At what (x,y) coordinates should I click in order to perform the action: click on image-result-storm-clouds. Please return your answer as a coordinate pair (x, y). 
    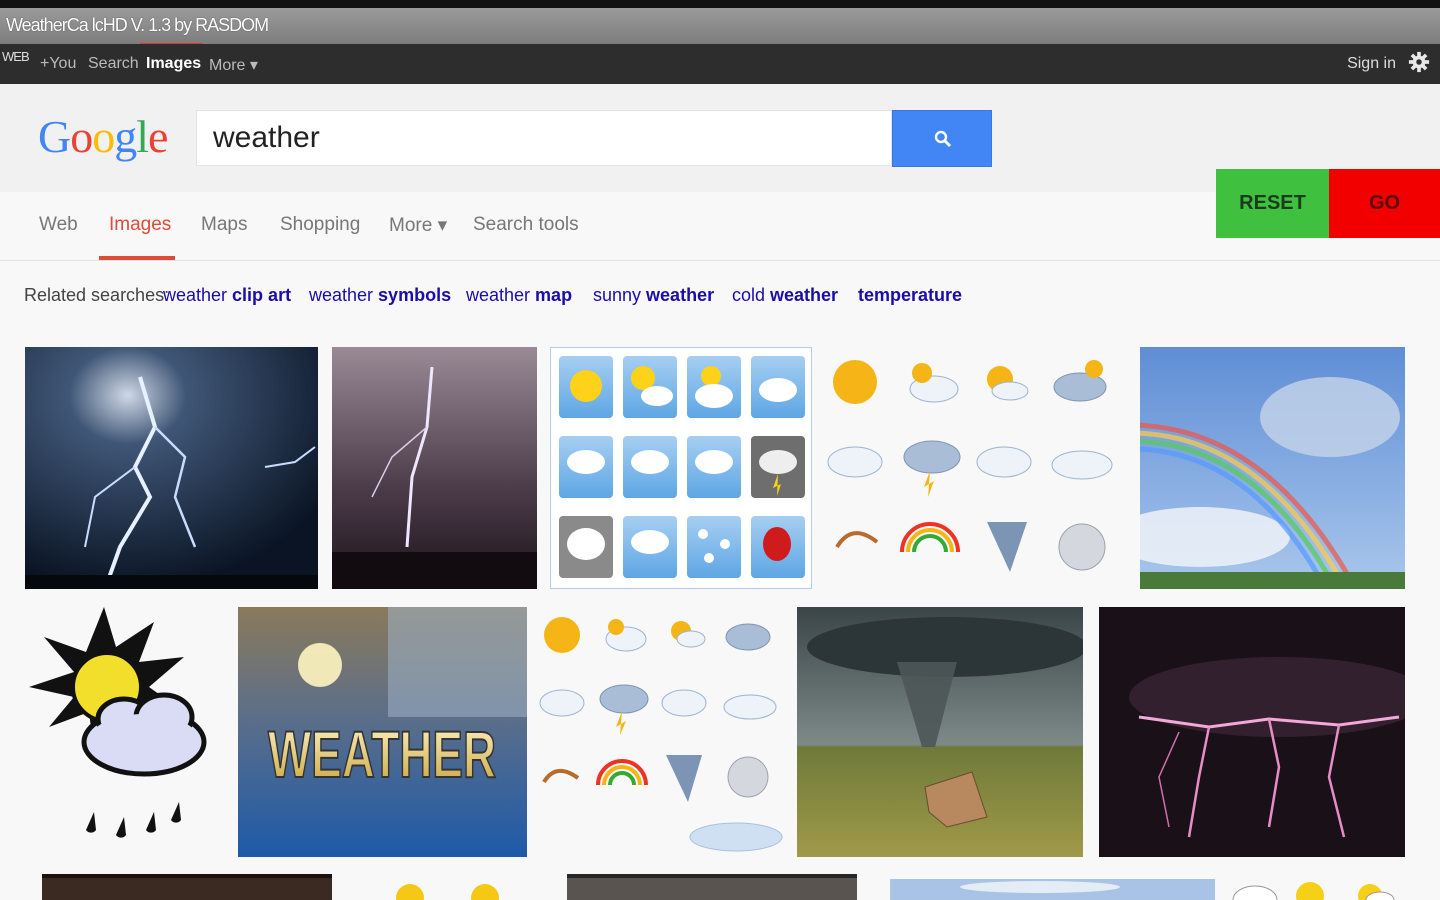
    Looking at the image, I should click on (712, 887).